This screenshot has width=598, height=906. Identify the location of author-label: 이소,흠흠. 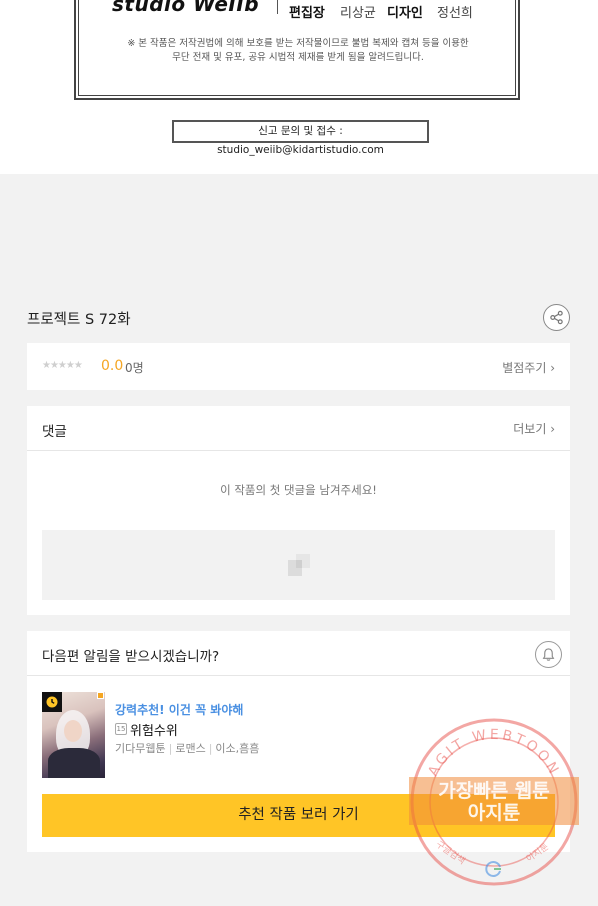
(237, 748).